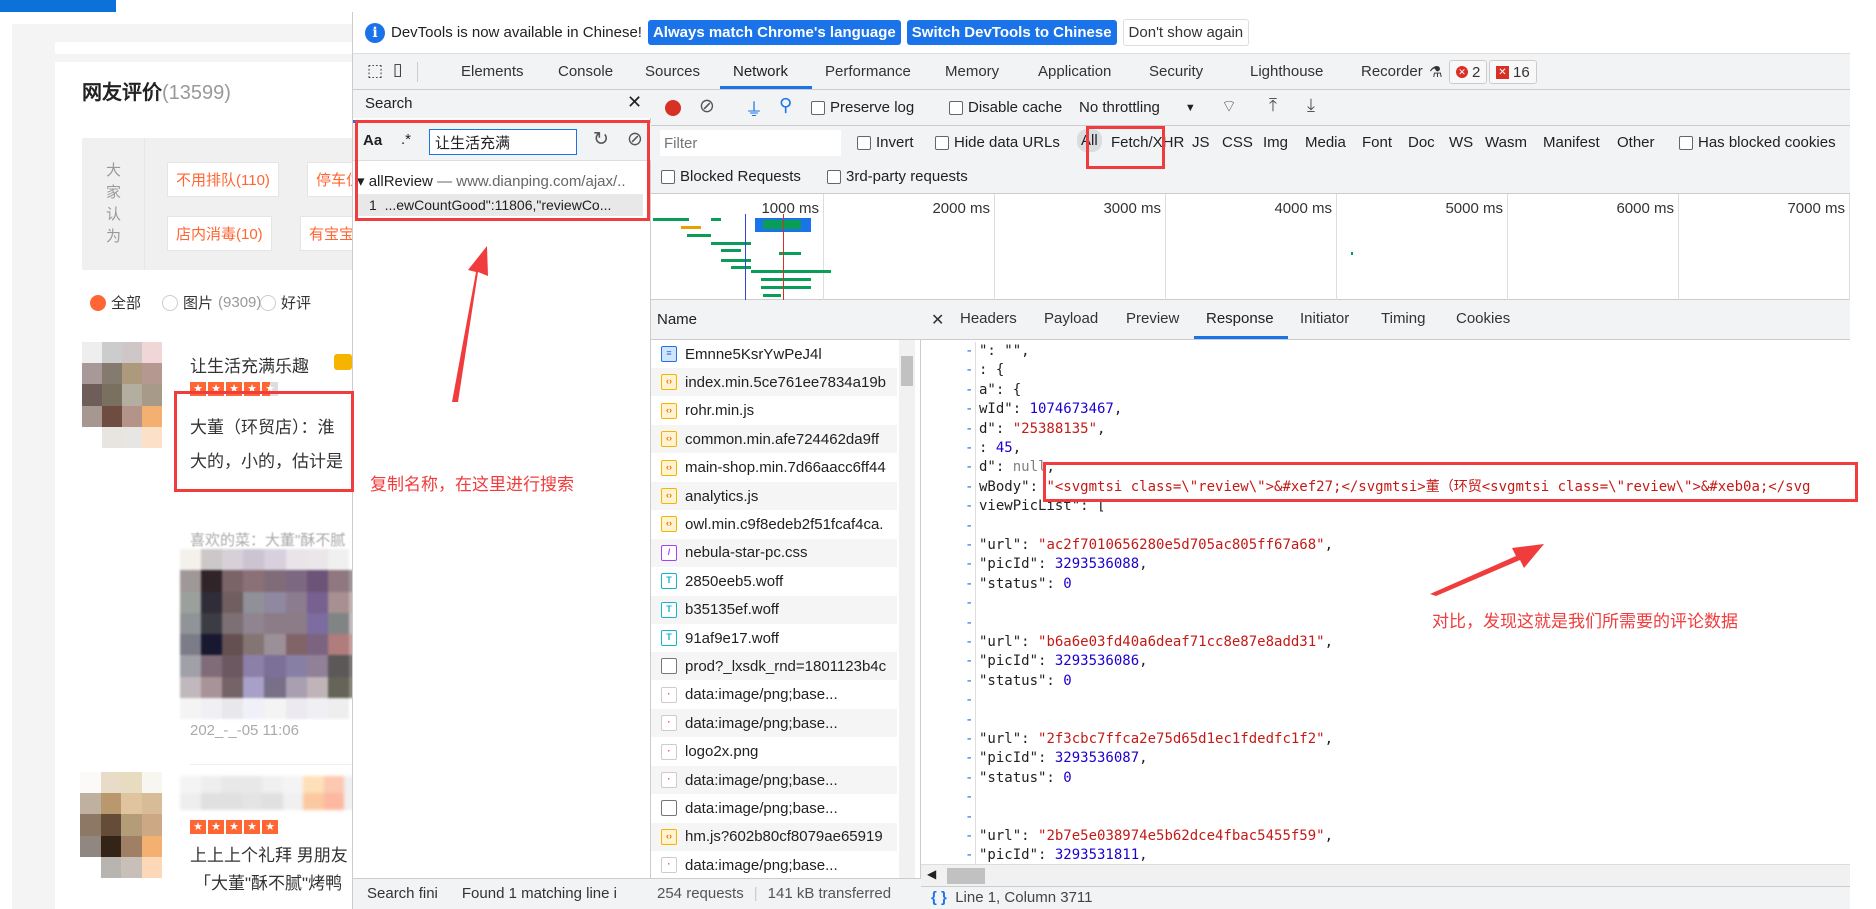 This screenshot has width=1876, height=909. What do you see at coordinates (754, 109) in the screenshot?
I see `filter-icon: ⏚` at bounding box center [754, 109].